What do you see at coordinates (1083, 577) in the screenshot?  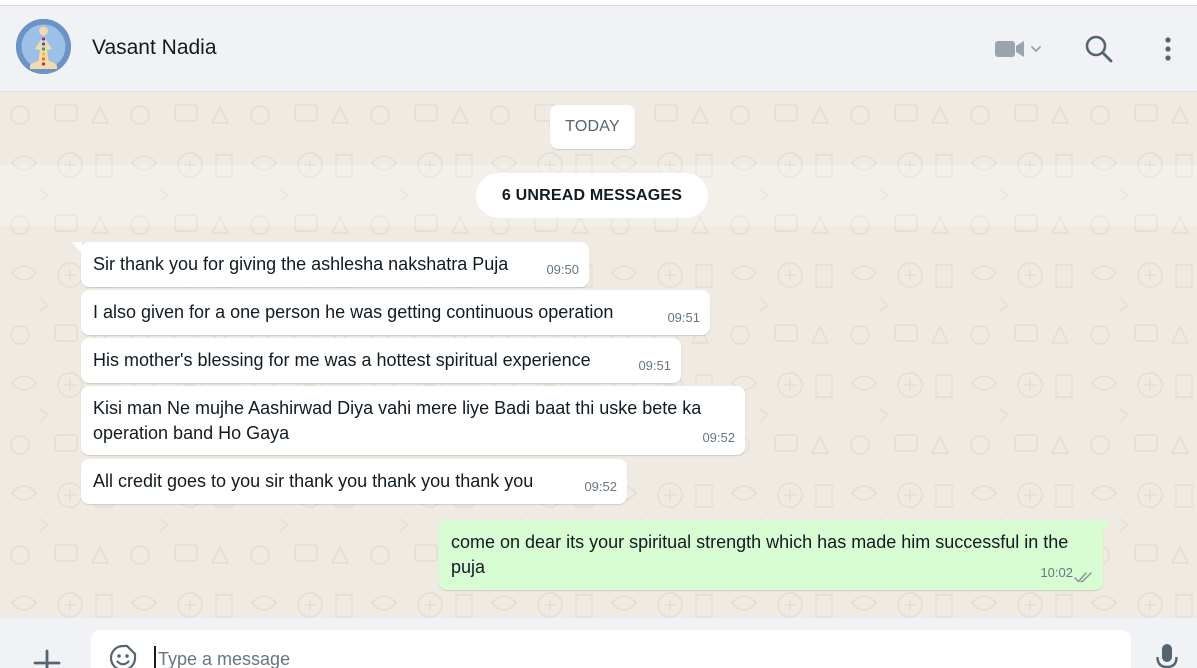 I see `read-receipt-icon` at bounding box center [1083, 577].